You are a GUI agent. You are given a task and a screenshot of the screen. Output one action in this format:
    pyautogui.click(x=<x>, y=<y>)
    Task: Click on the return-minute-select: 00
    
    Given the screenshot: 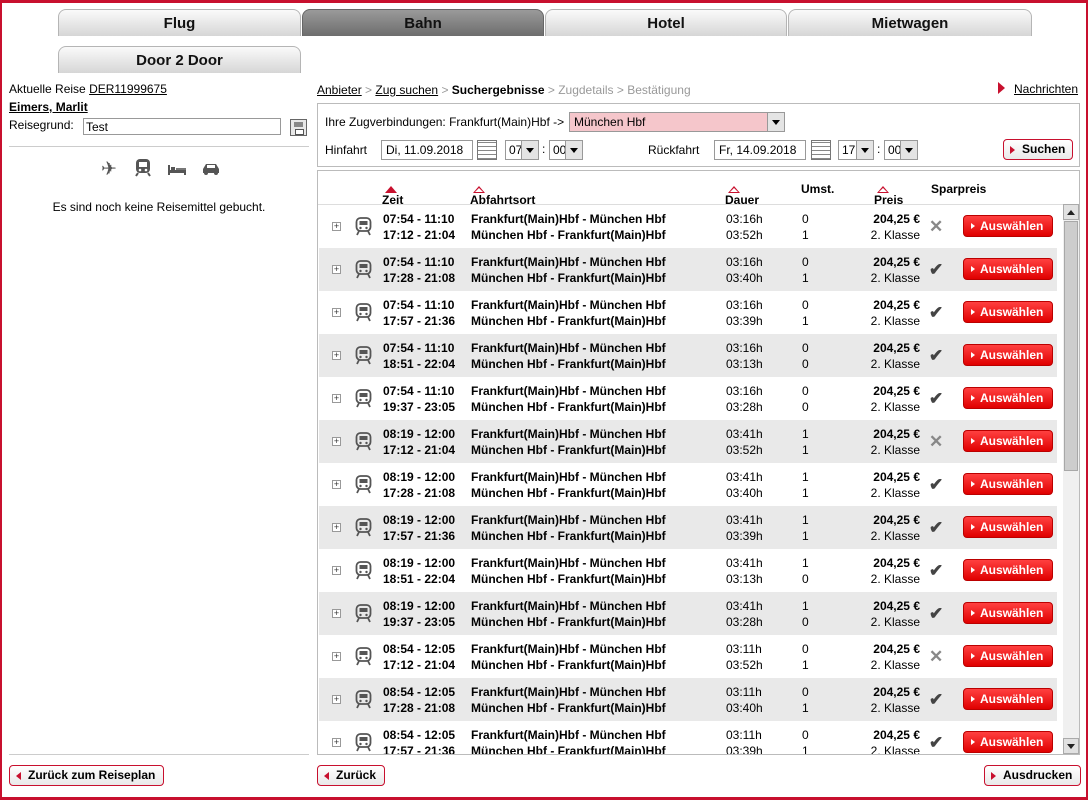 What is the action you would take?
    pyautogui.click(x=901, y=150)
    